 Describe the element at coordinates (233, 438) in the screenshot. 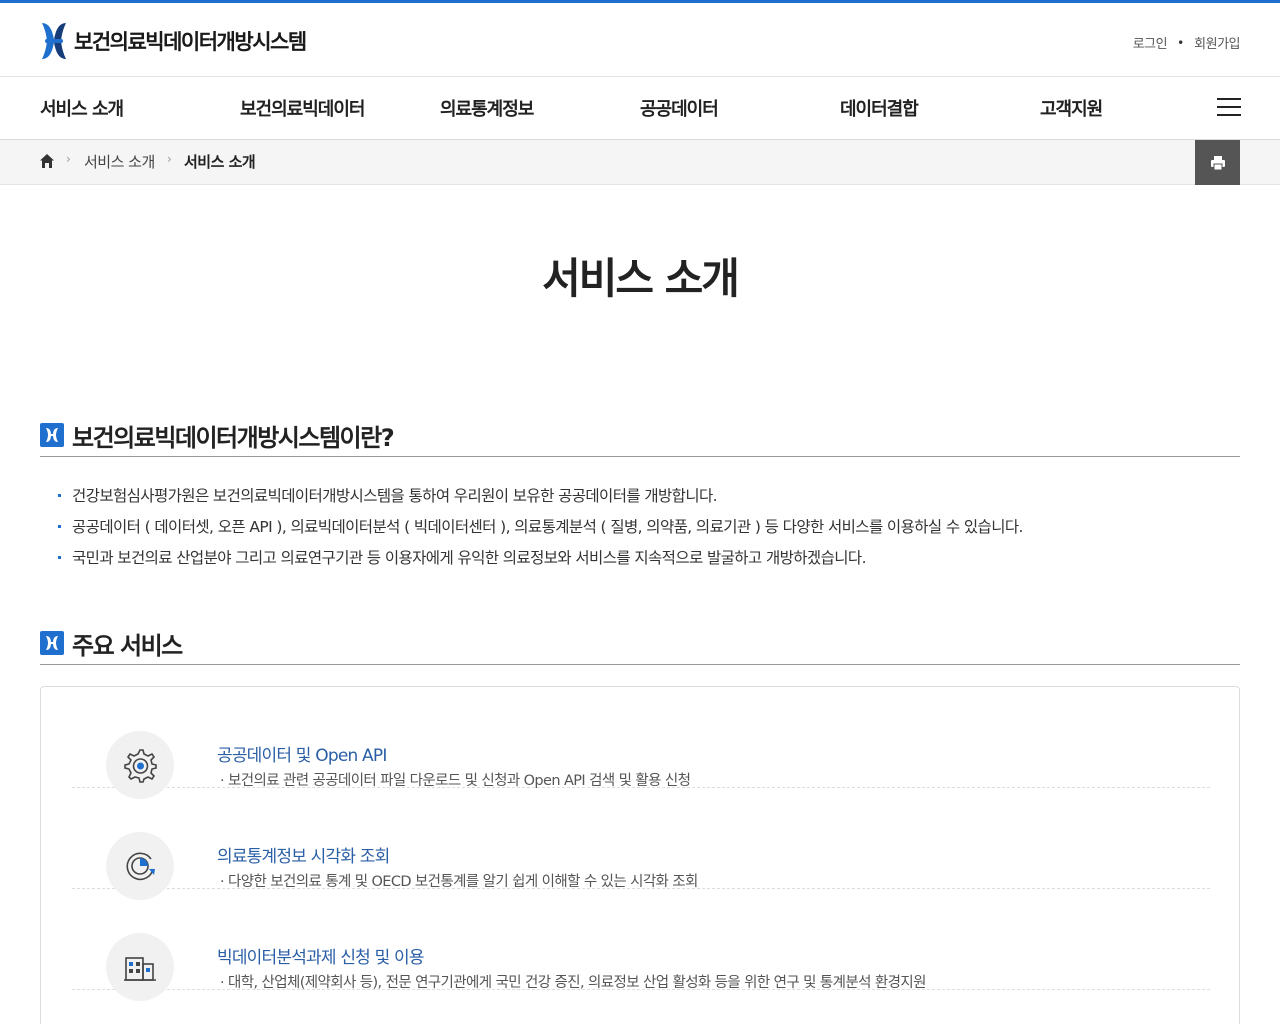

I see `intro-heading: 보건의료빅데이터개방시스템이란?` at that location.